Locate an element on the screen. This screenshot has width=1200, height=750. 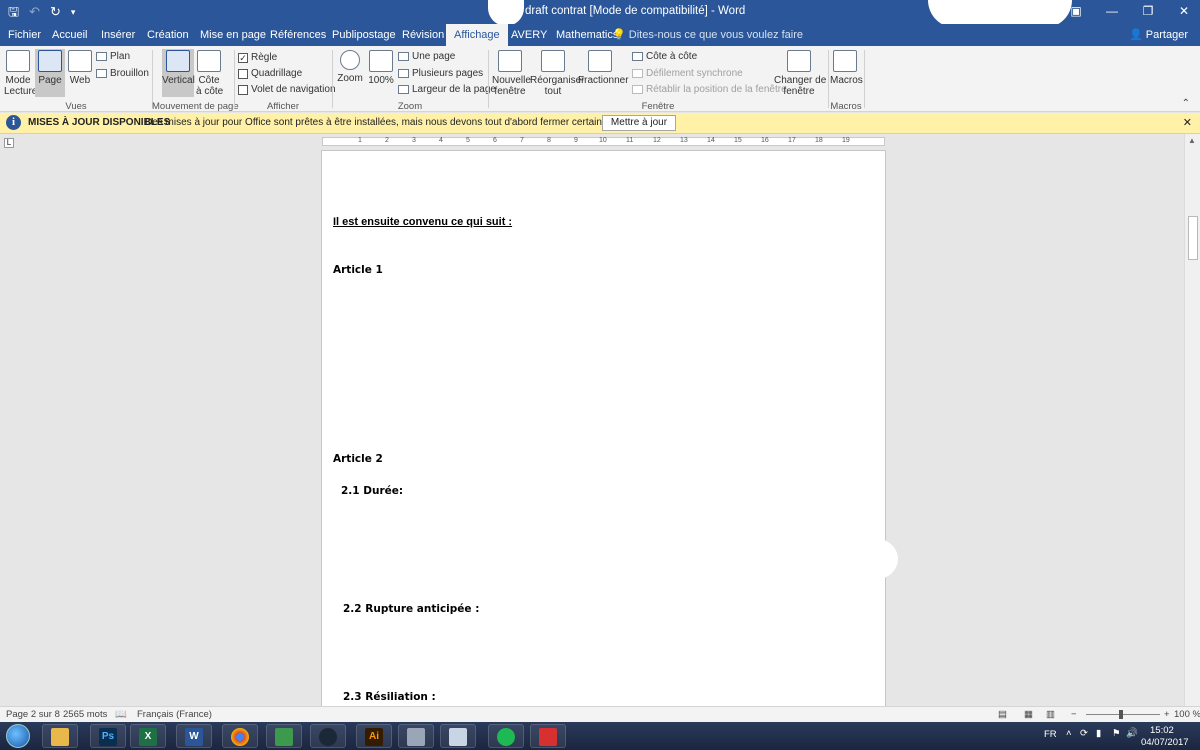
print-layout-status-icon: ▦ is located at coordinates (1028, 714).